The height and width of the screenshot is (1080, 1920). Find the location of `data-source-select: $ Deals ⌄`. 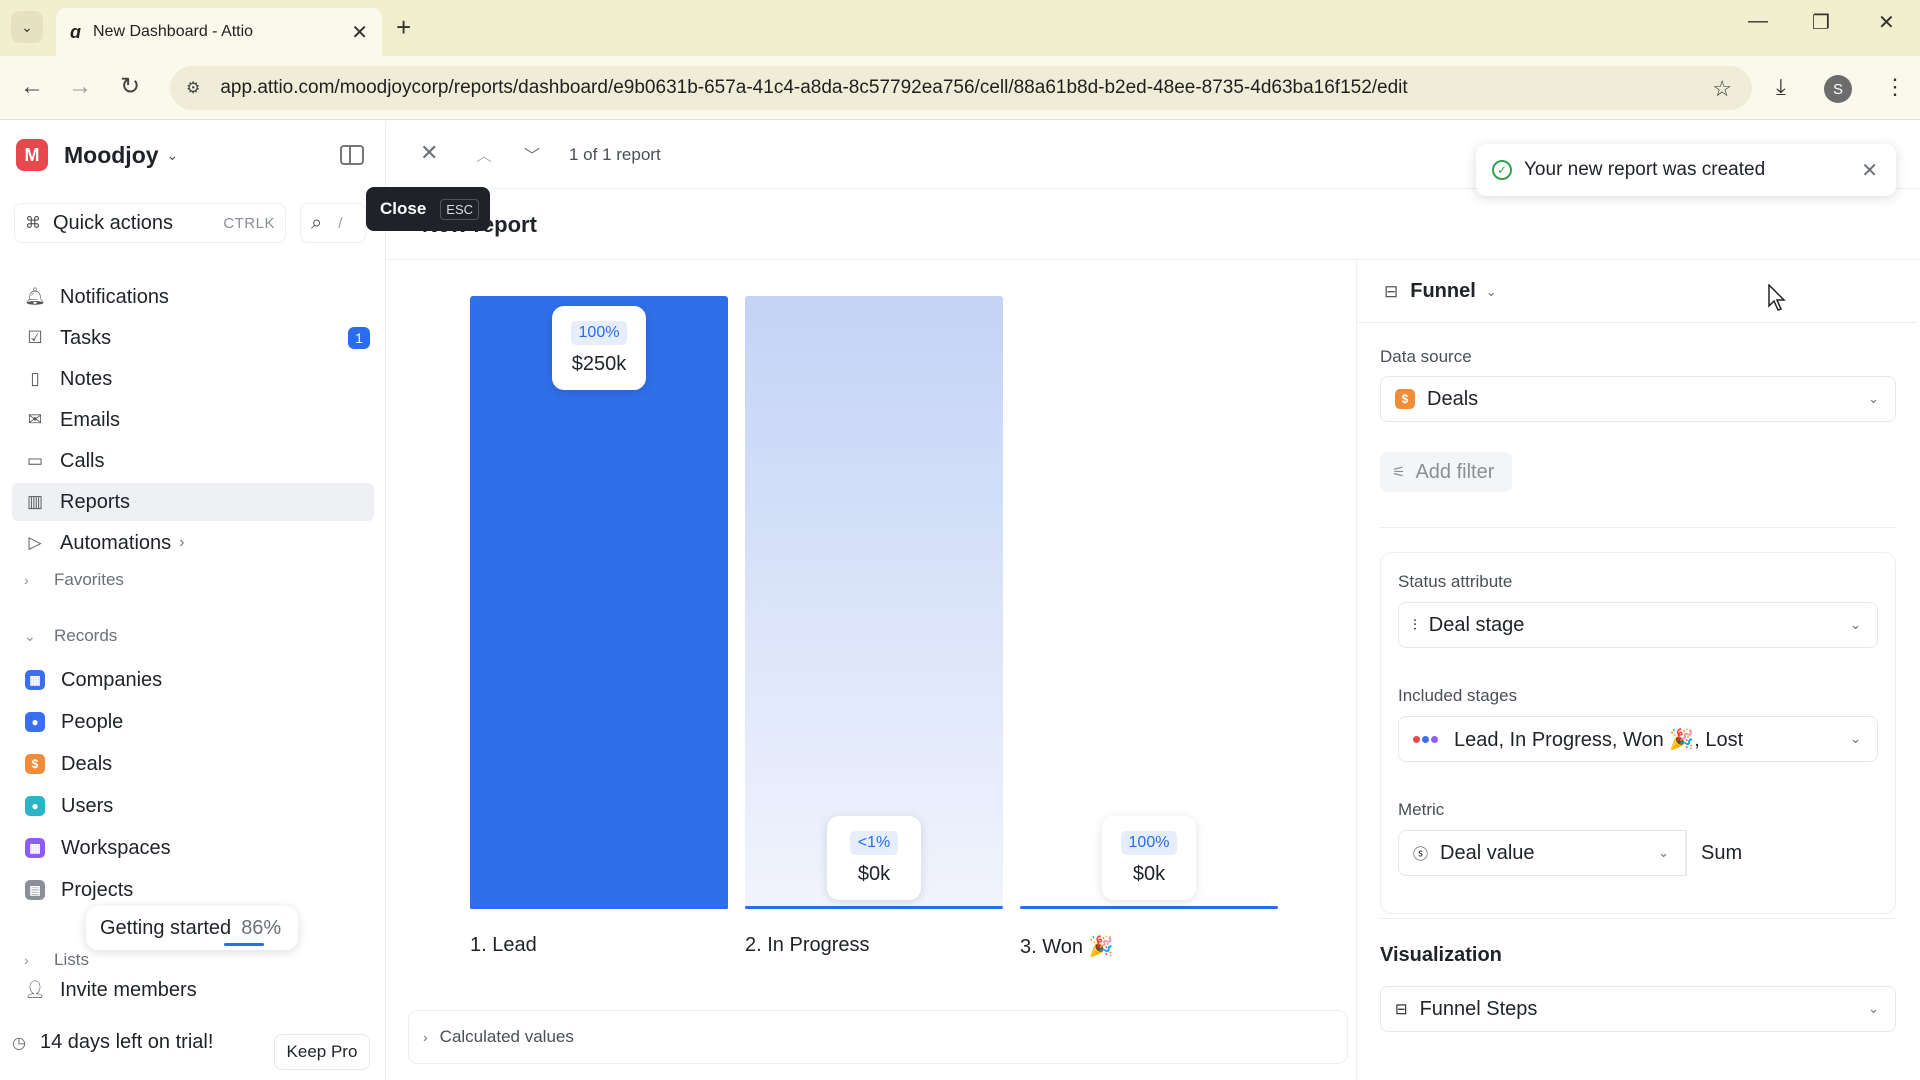

data-source-select: $ Deals ⌄ is located at coordinates (1638, 399).